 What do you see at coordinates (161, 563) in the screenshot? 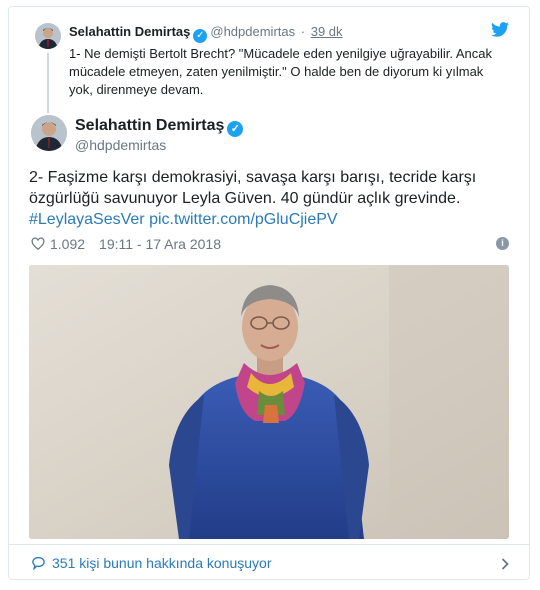
I see `conversation-count-label: 351 kişi bunun hakkında konuşuyor` at bounding box center [161, 563].